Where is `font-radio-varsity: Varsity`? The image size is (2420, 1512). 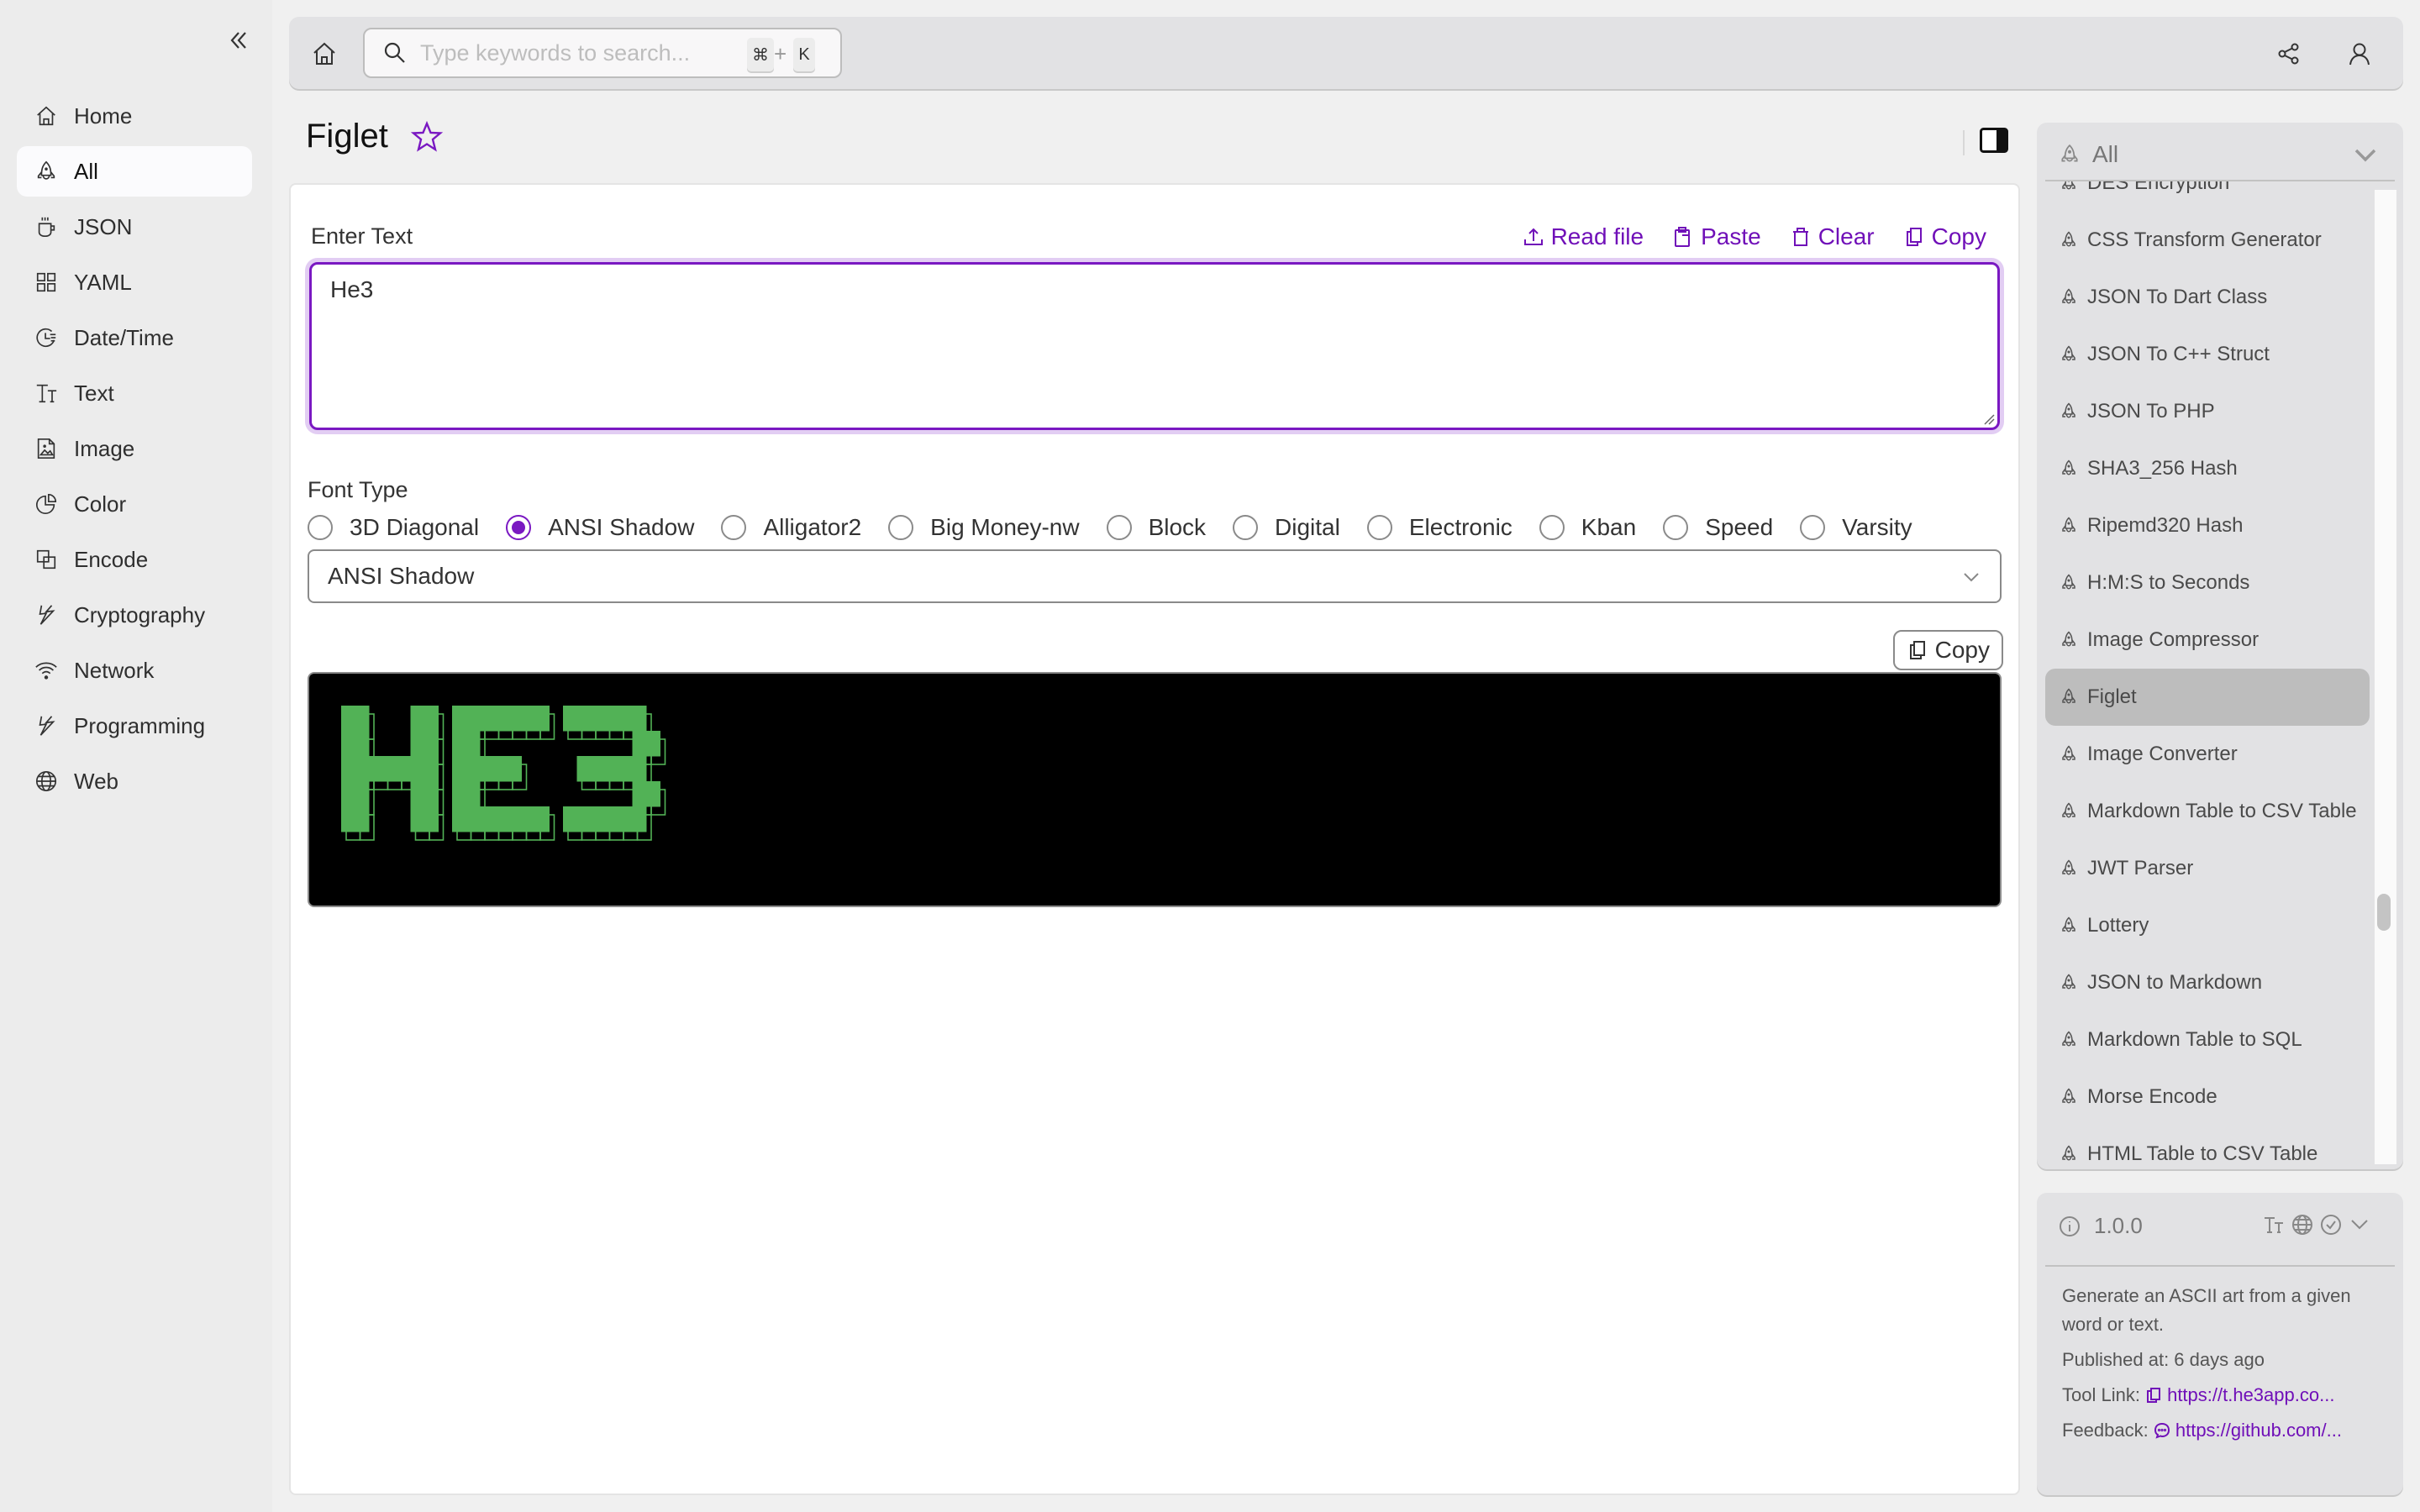 font-radio-varsity: Varsity is located at coordinates (1856, 527).